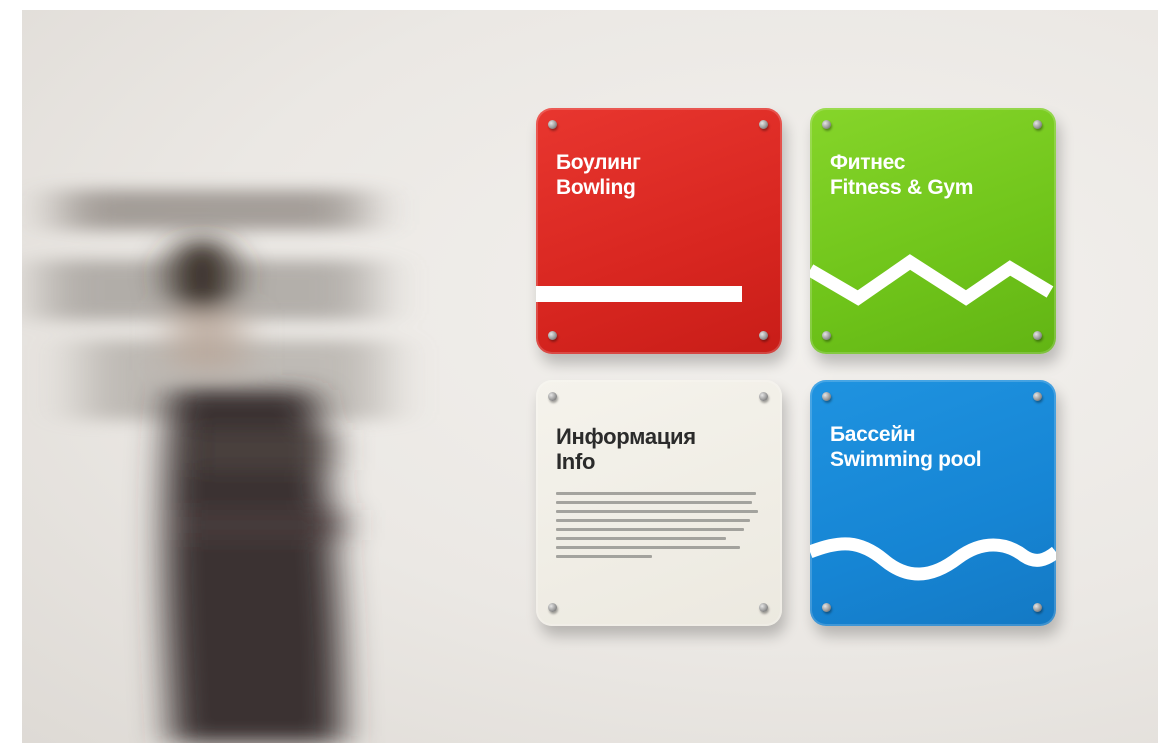  What do you see at coordinates (659, 528) in the screenshot?
I see `info-body-text-illegible` at bounding box center [659, 528].